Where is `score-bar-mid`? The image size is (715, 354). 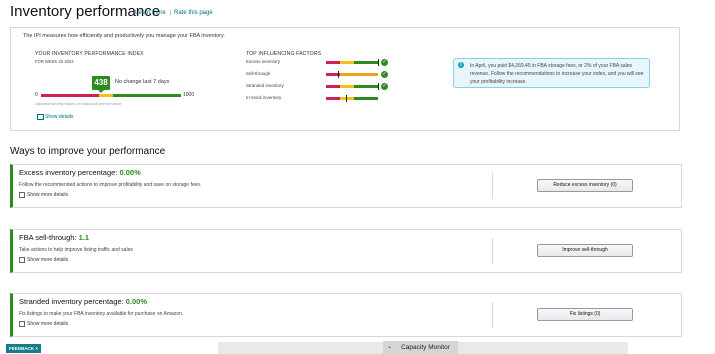 score-bar-mid is located at coordinates (106, 95).